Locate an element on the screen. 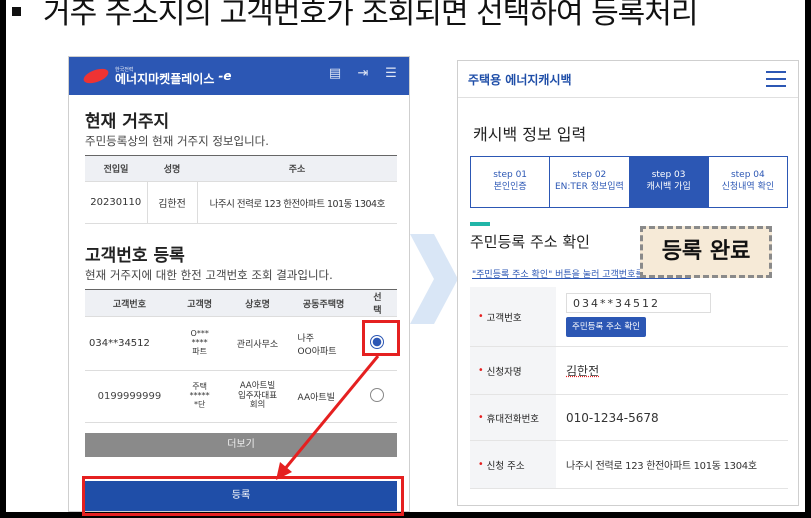 This screenshot has width=811, height=518. form-row-phone: • 휴대전화번호 010-1234-5678 is located at coordinates (629, 418).